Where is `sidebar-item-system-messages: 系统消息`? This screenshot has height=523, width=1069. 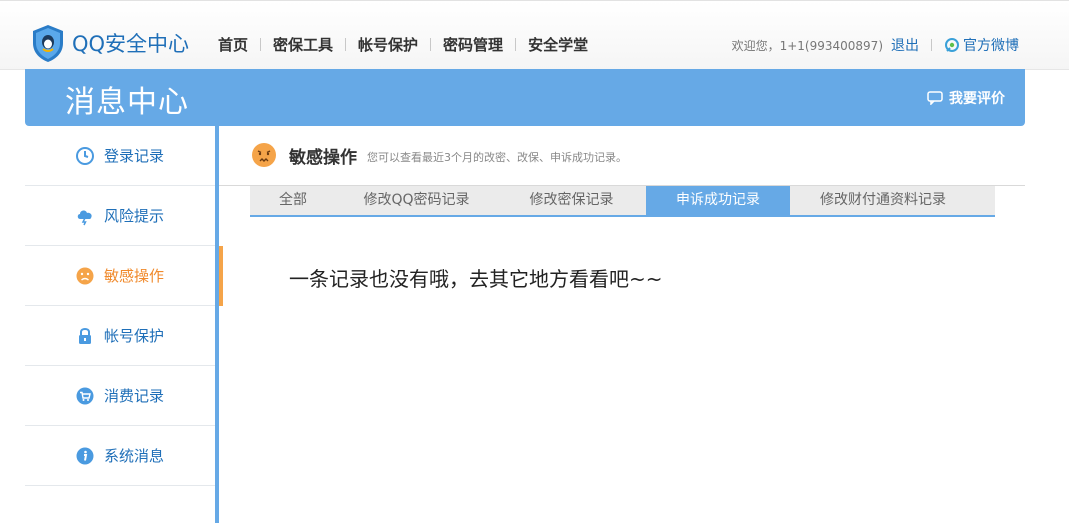
sidebar-item-system-messages: 系统消息 is located at coordinates (122, 456).